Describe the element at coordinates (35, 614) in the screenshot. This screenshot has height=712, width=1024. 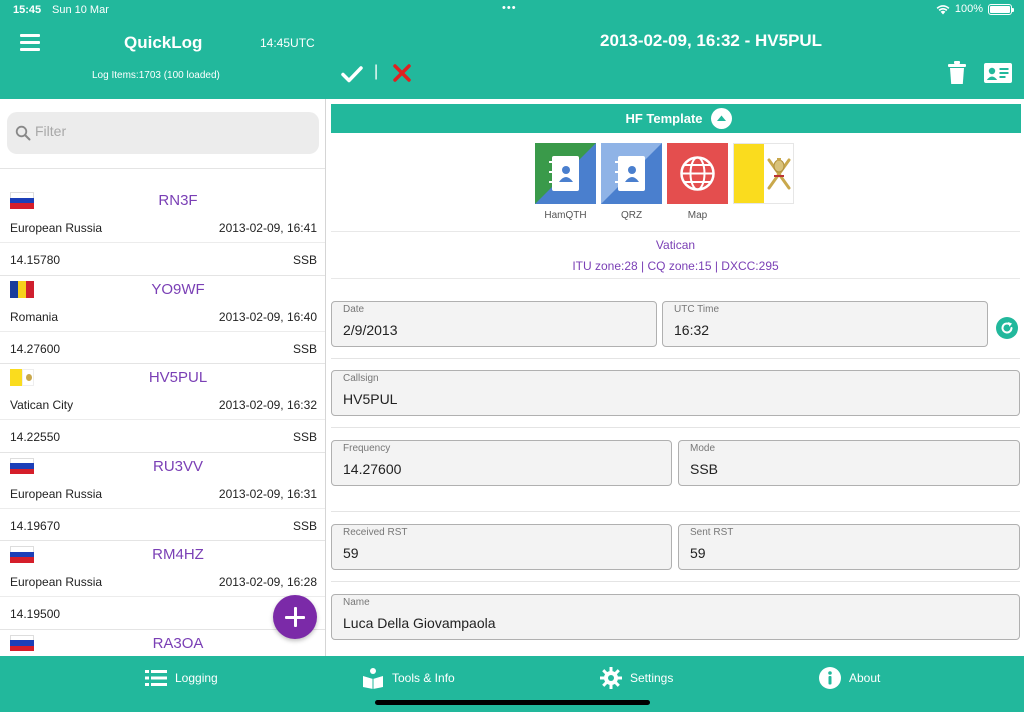
I see `log-frequency: 14.19500` at that location.